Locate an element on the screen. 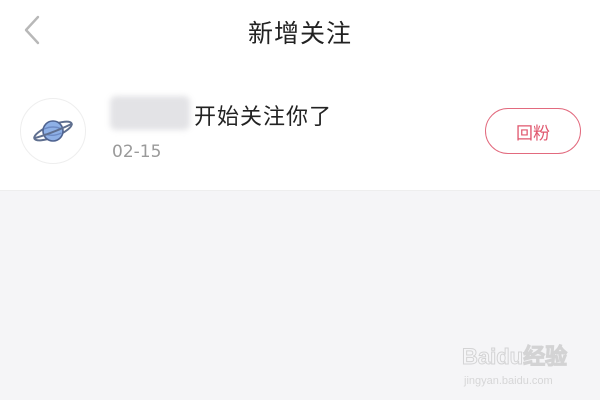 This screenshot has width=600, height=400. planet-icon is located at coordinates (53, 131).